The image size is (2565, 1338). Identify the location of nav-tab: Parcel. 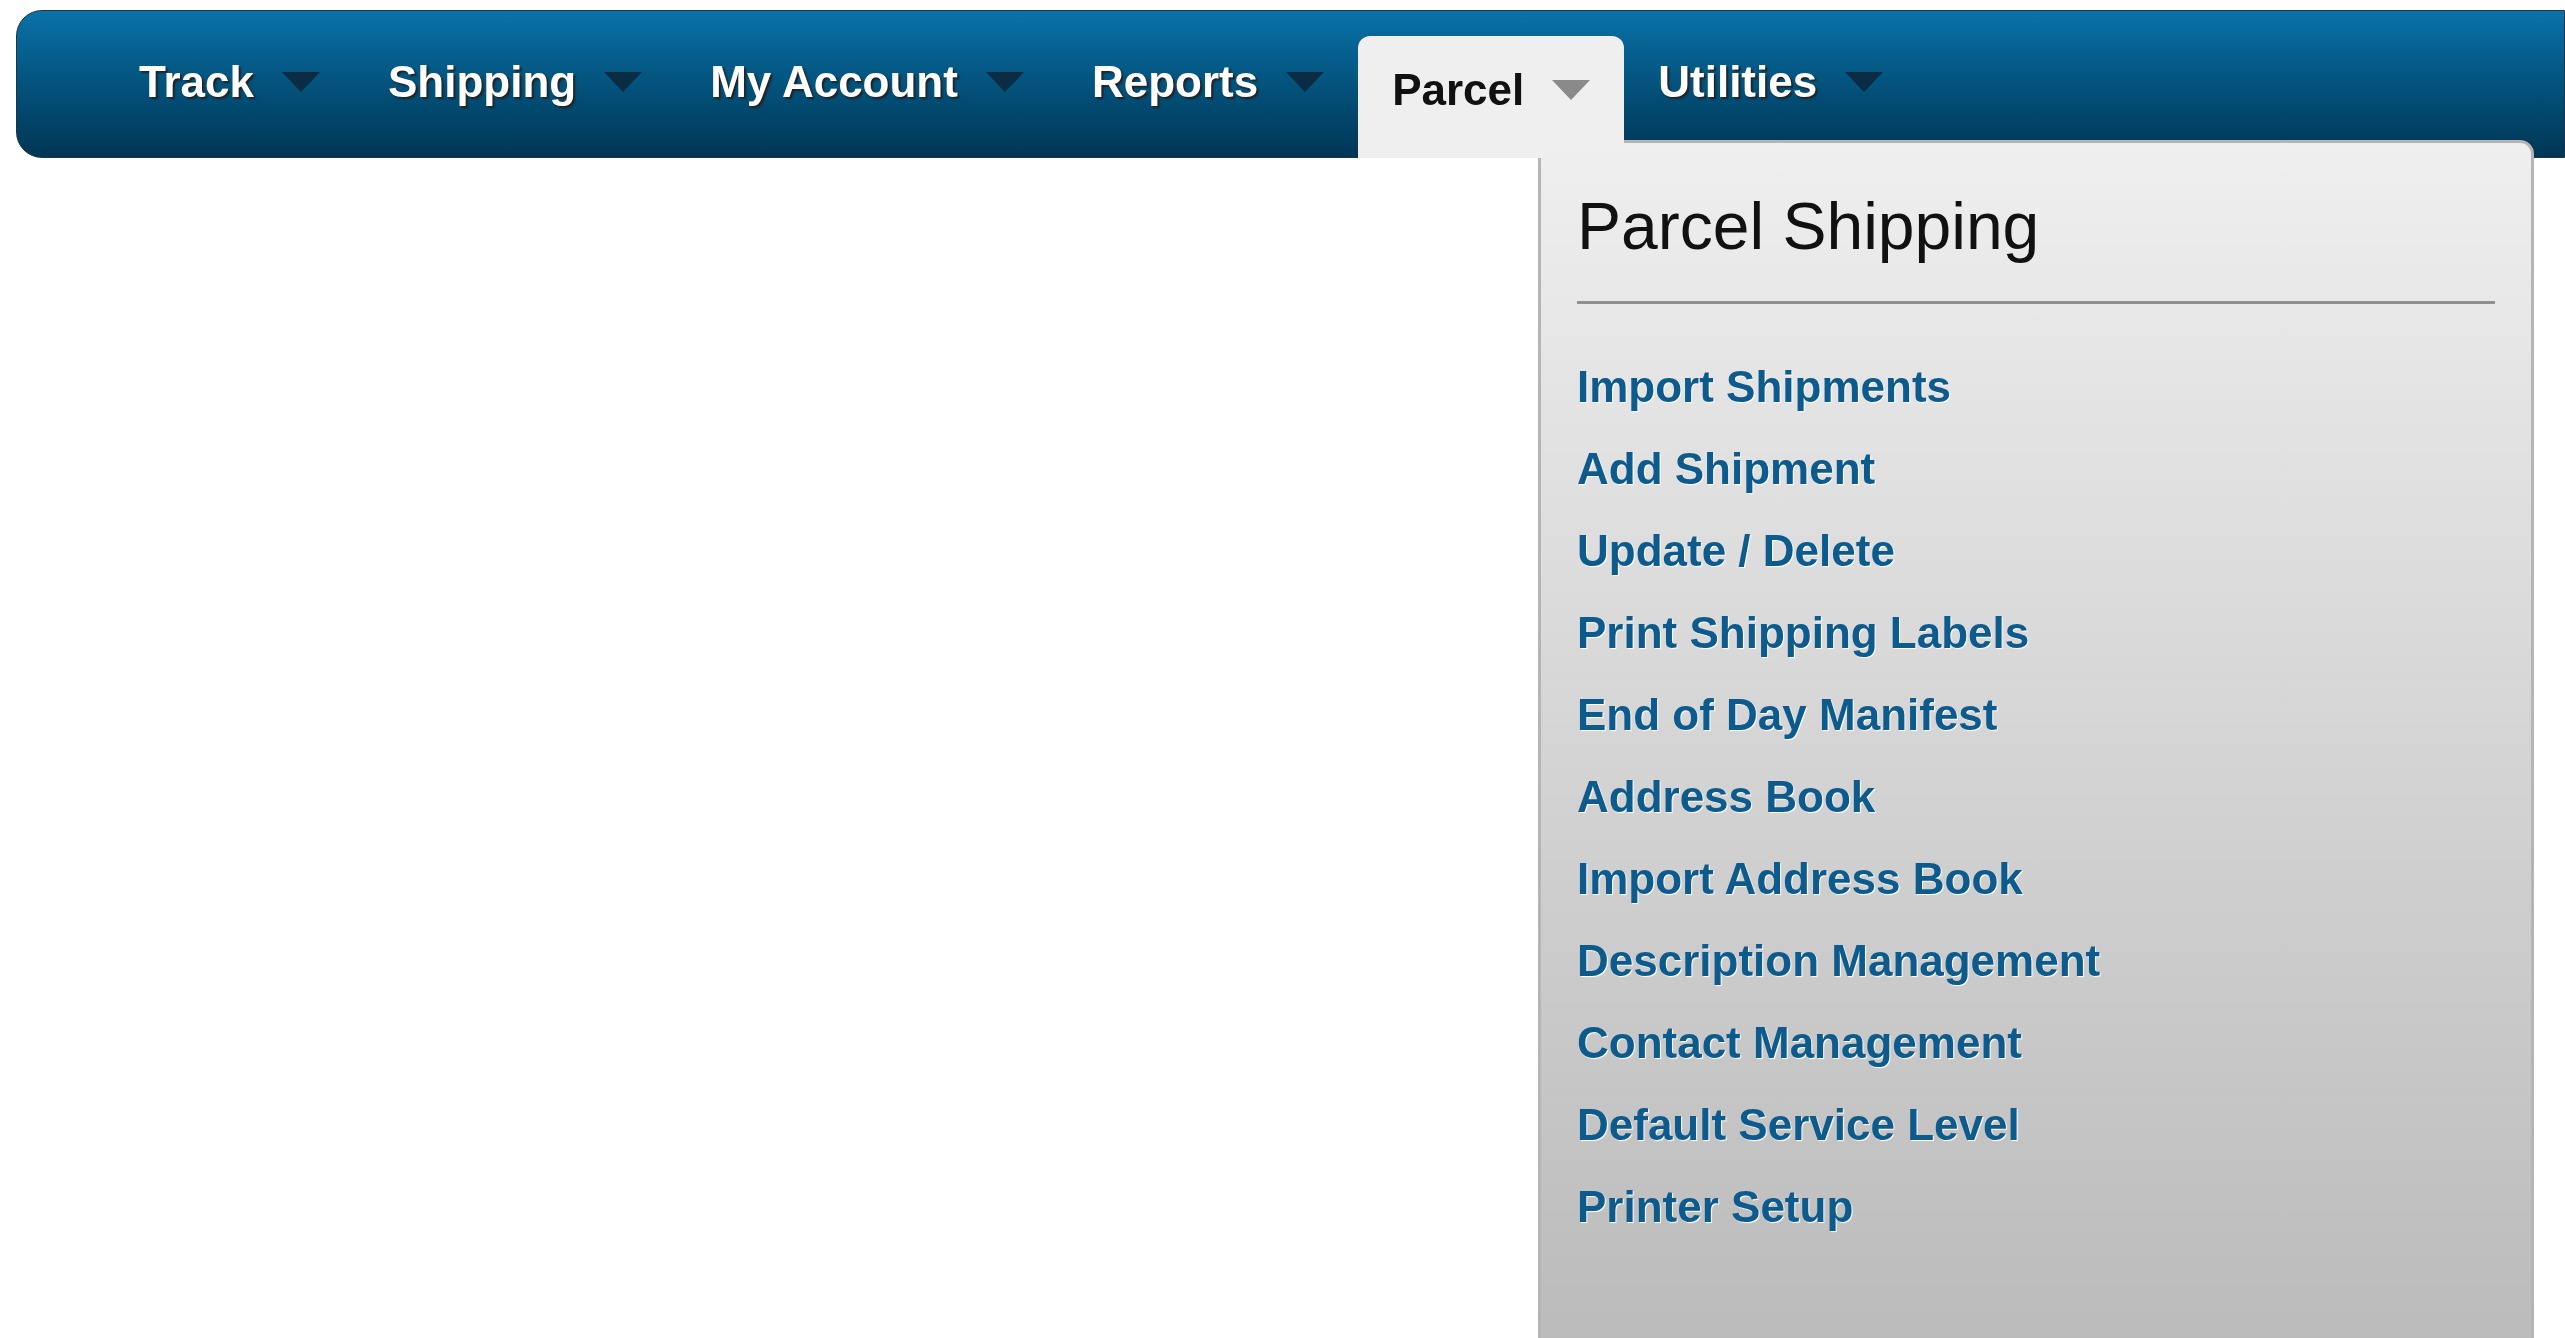
(1491, 97).